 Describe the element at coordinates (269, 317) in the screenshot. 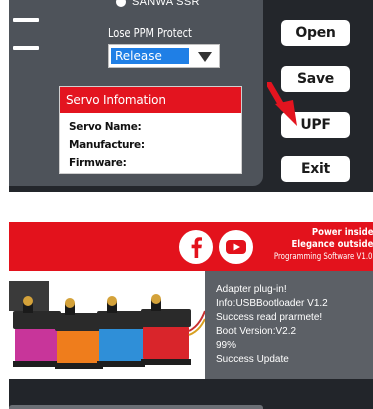

I see `log-line: Success read prarmete!` at that location.